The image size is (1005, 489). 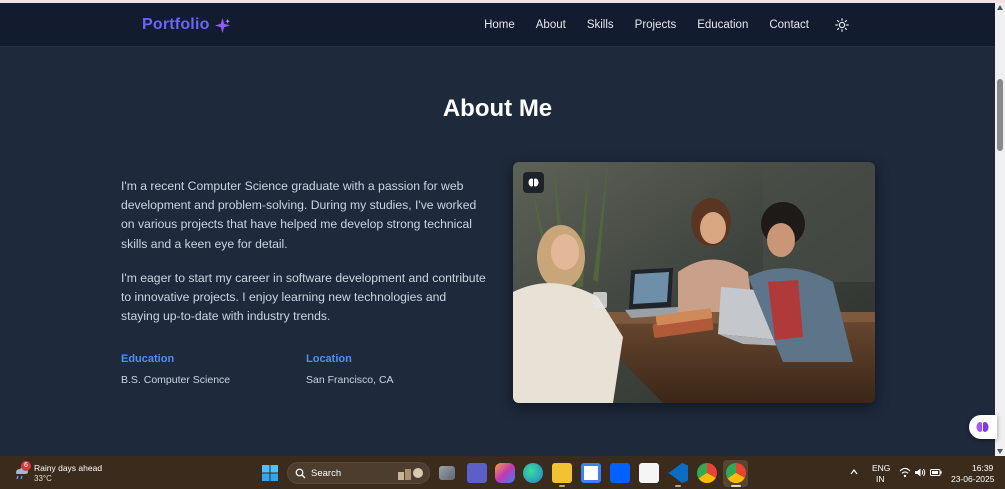 What do you see at coordinates (736, 486) in the screenshot?
I see `chrome-active-indicator` at bounding box center [736, 486].